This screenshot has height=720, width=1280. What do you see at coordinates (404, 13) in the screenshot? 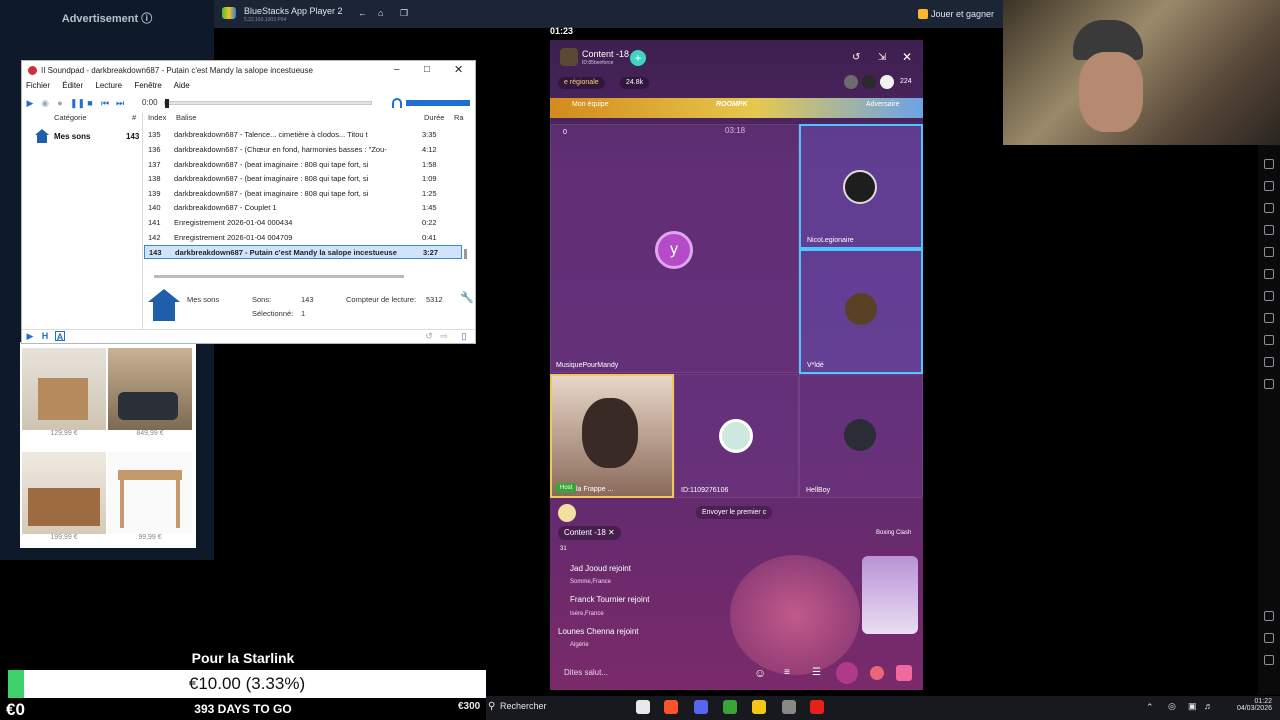
I see `multitask-icon: ❐` at bounding box center [404, 13].